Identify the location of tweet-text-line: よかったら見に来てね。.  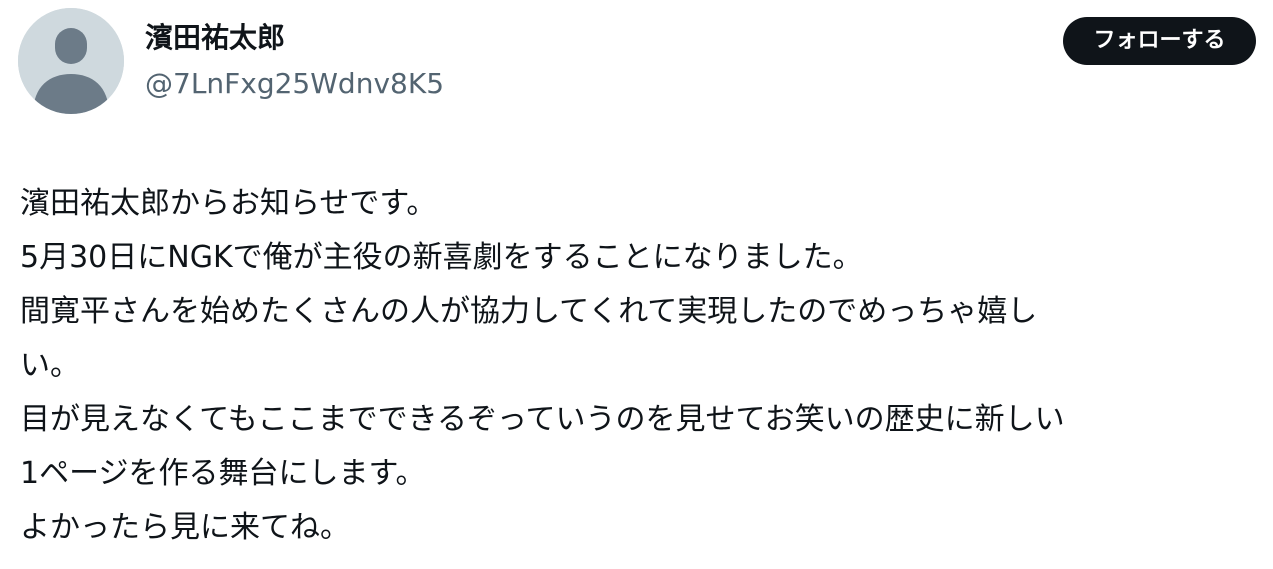
(185, 527).